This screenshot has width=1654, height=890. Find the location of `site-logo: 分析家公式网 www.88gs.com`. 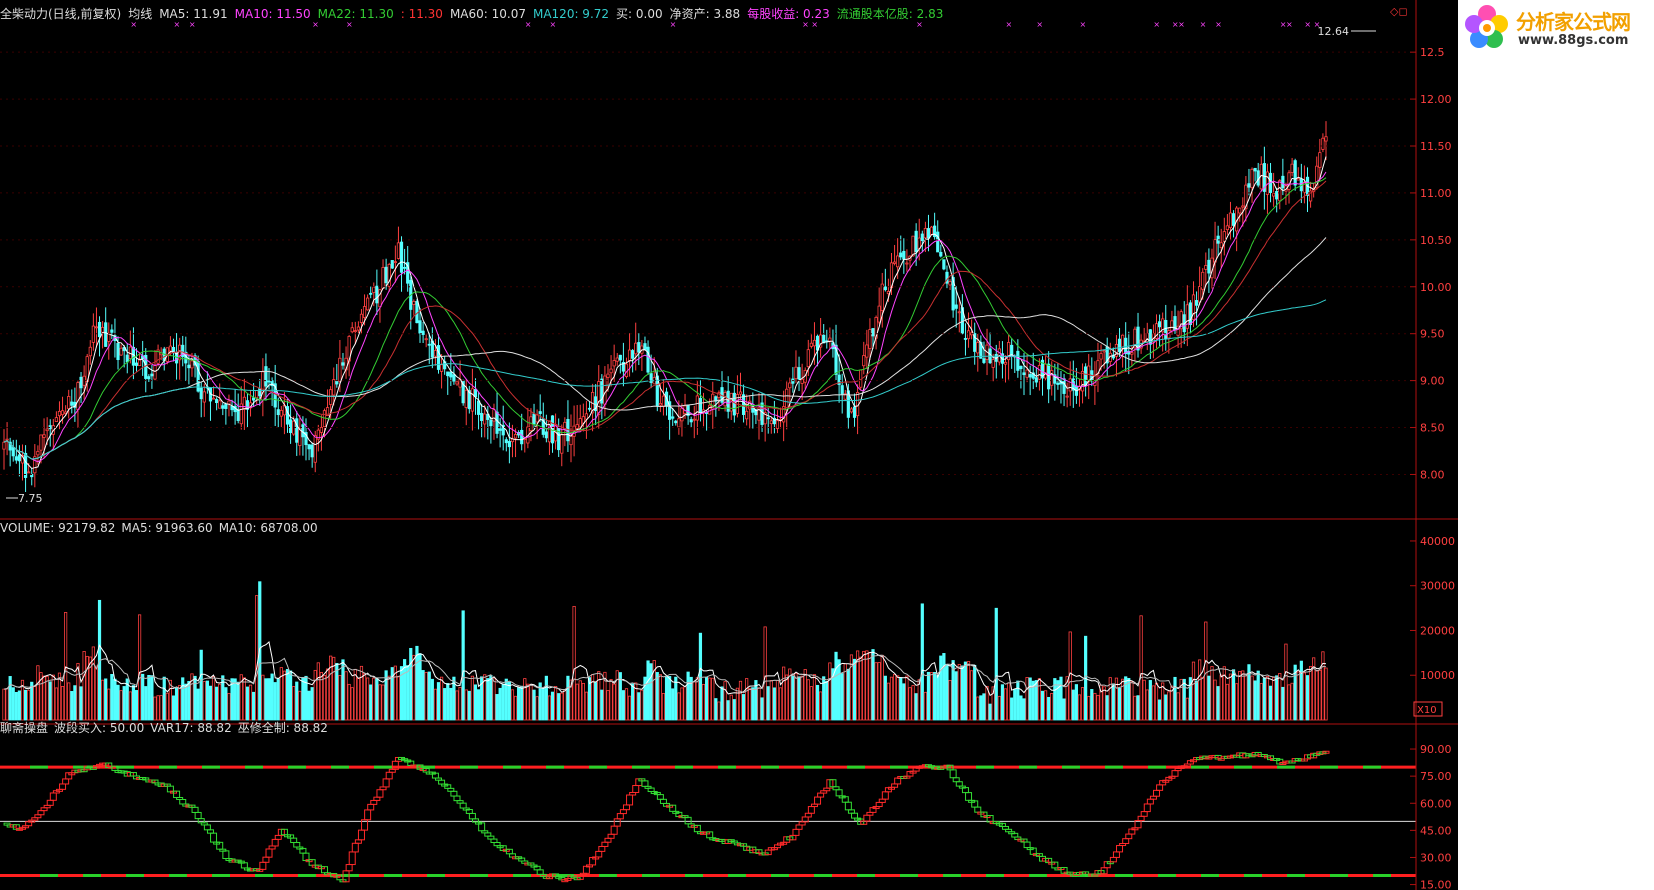

site-logo: 分析家公式网 www.88gs.com is located at coordinates (1556, 28).